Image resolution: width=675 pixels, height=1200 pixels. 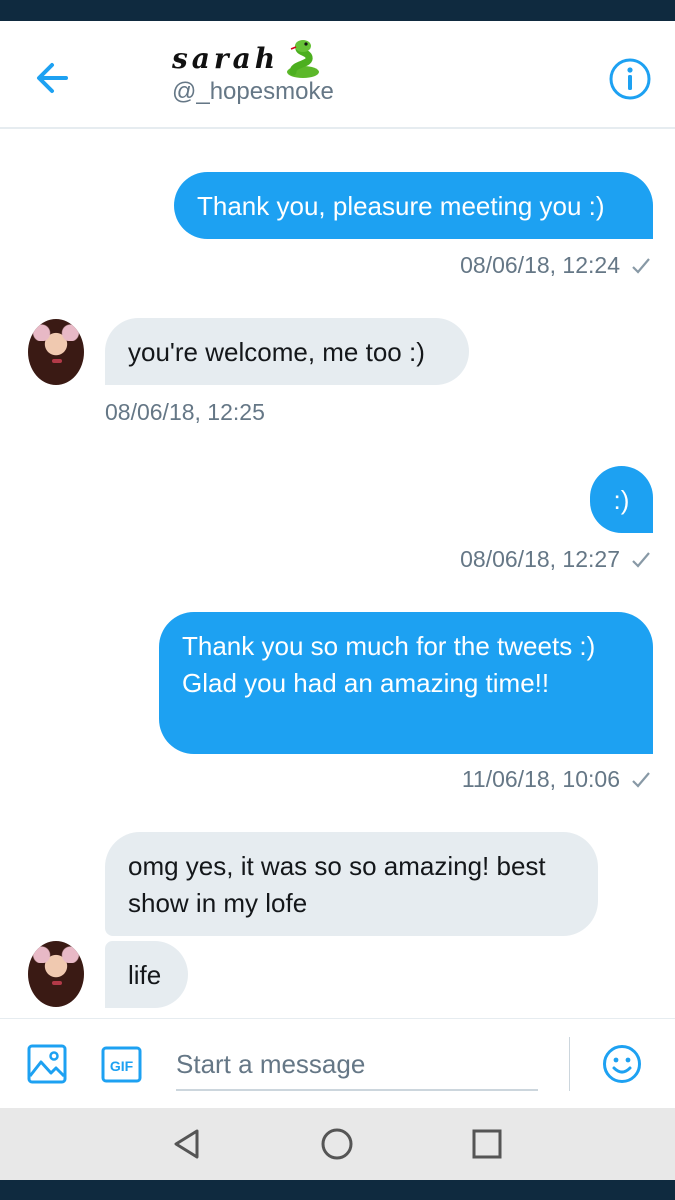 I want to click on message-composer: GIF, so click(x=337, y=1063).